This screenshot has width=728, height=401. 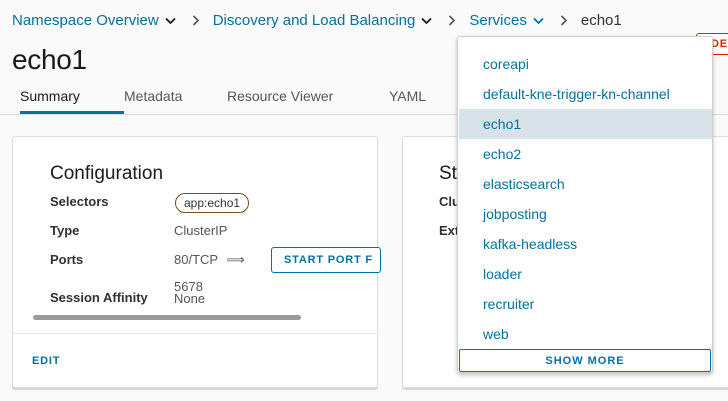 What do you see at coordinates (49, 59) in the screenshot?
I see `page-title: echo1` at bounding box center [49, 59].